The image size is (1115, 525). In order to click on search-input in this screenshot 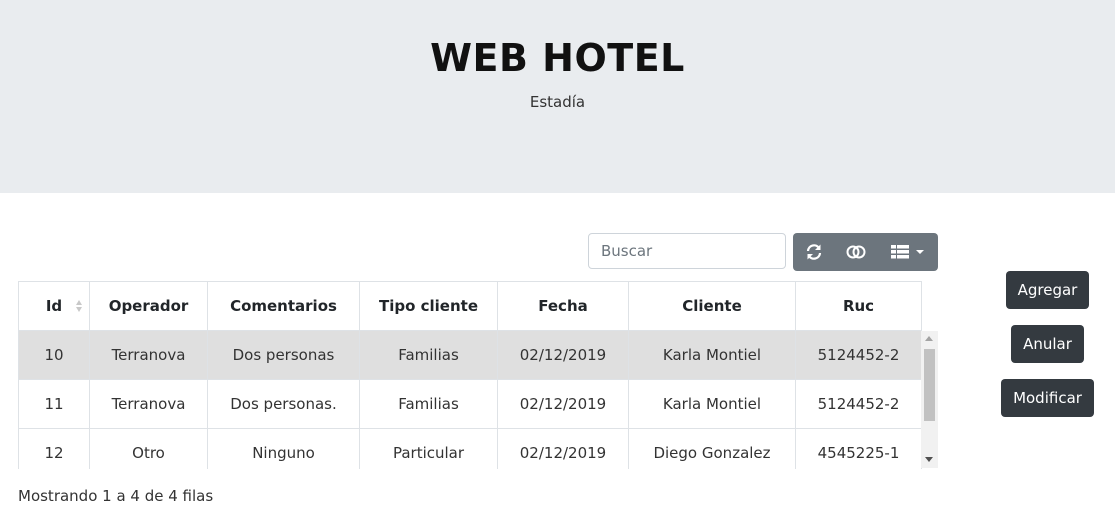, I will do `click(687, 251)`.